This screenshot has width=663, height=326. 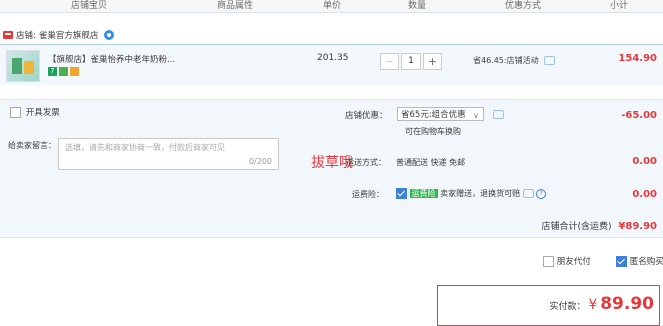 What do you see at coordinates (593, 305) in the screenshot?
I see `final-currency: ¥` at bounding box center [593, 305].